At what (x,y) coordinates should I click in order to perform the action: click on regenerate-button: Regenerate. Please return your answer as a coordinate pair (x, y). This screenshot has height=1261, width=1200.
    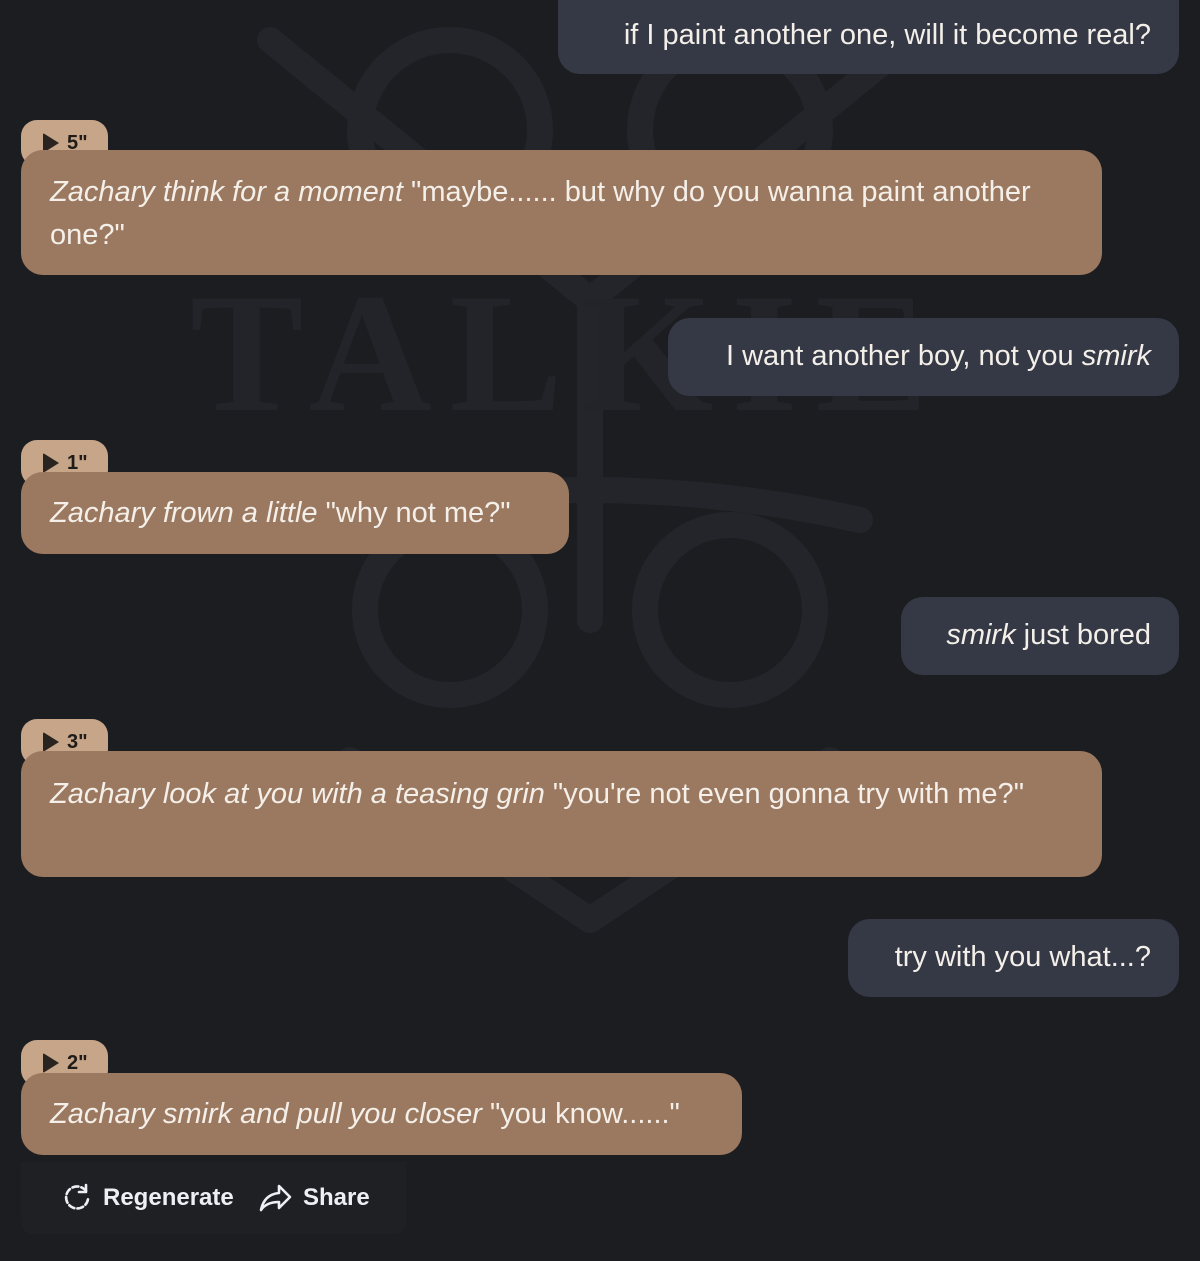
    Looking at the image, I should click on (147, 1198).